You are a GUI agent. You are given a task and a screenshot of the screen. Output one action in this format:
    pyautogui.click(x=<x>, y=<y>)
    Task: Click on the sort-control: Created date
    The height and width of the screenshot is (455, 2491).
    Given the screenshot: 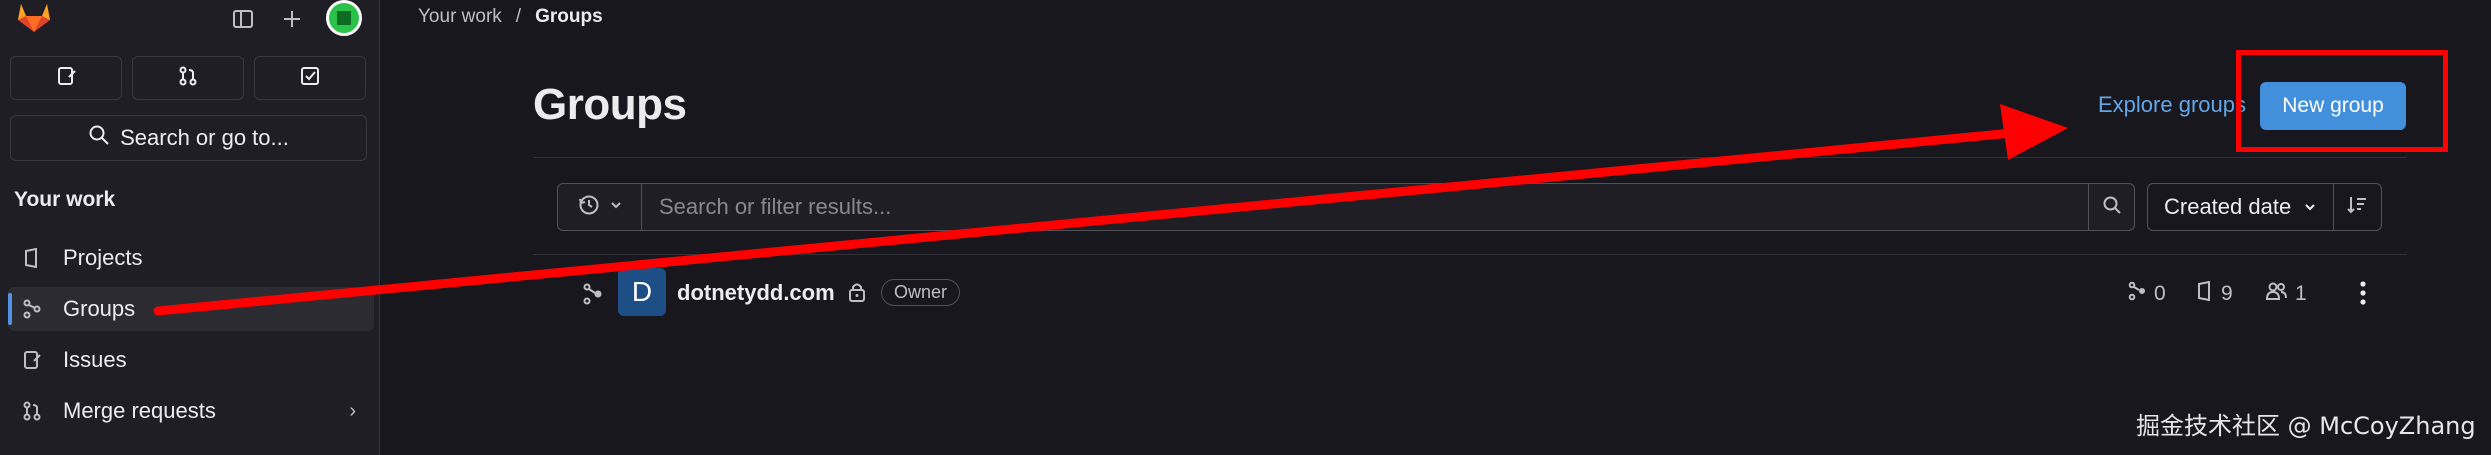 What is the action you would take?
    pyautogui.click(x=2264, y=207)
    